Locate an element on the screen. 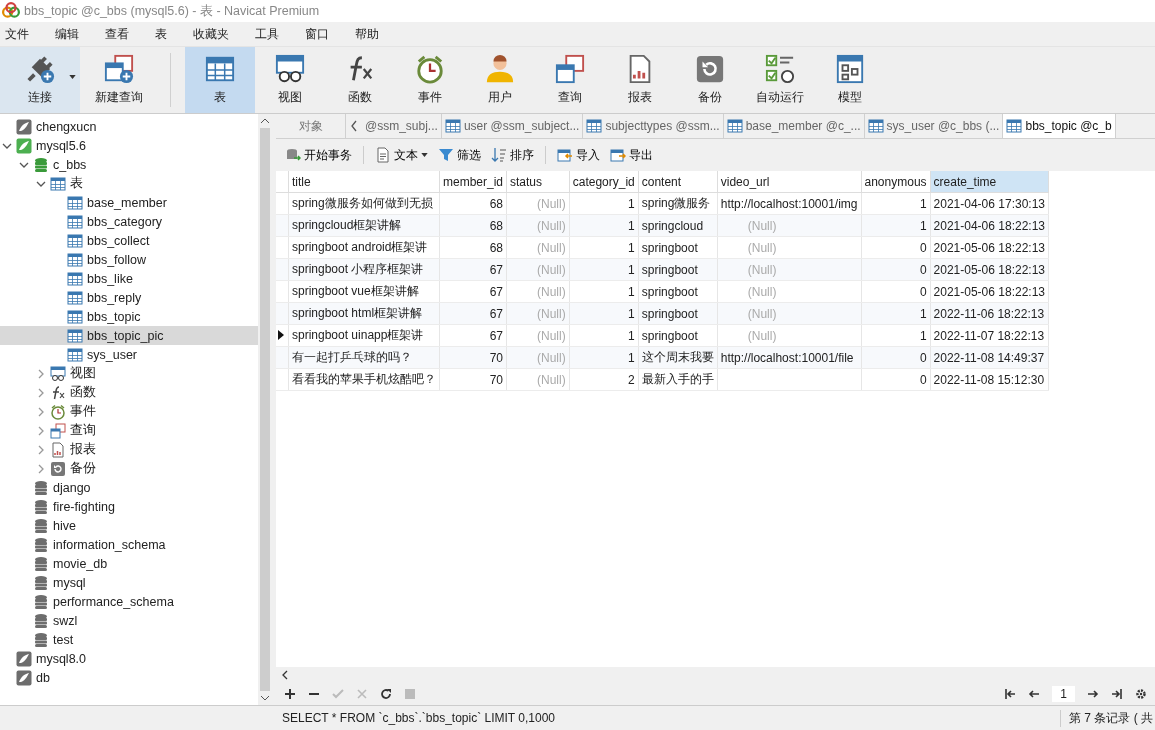 The image size is (1155, 730). menu-item: 文件 is located at coordinates (18, 34).